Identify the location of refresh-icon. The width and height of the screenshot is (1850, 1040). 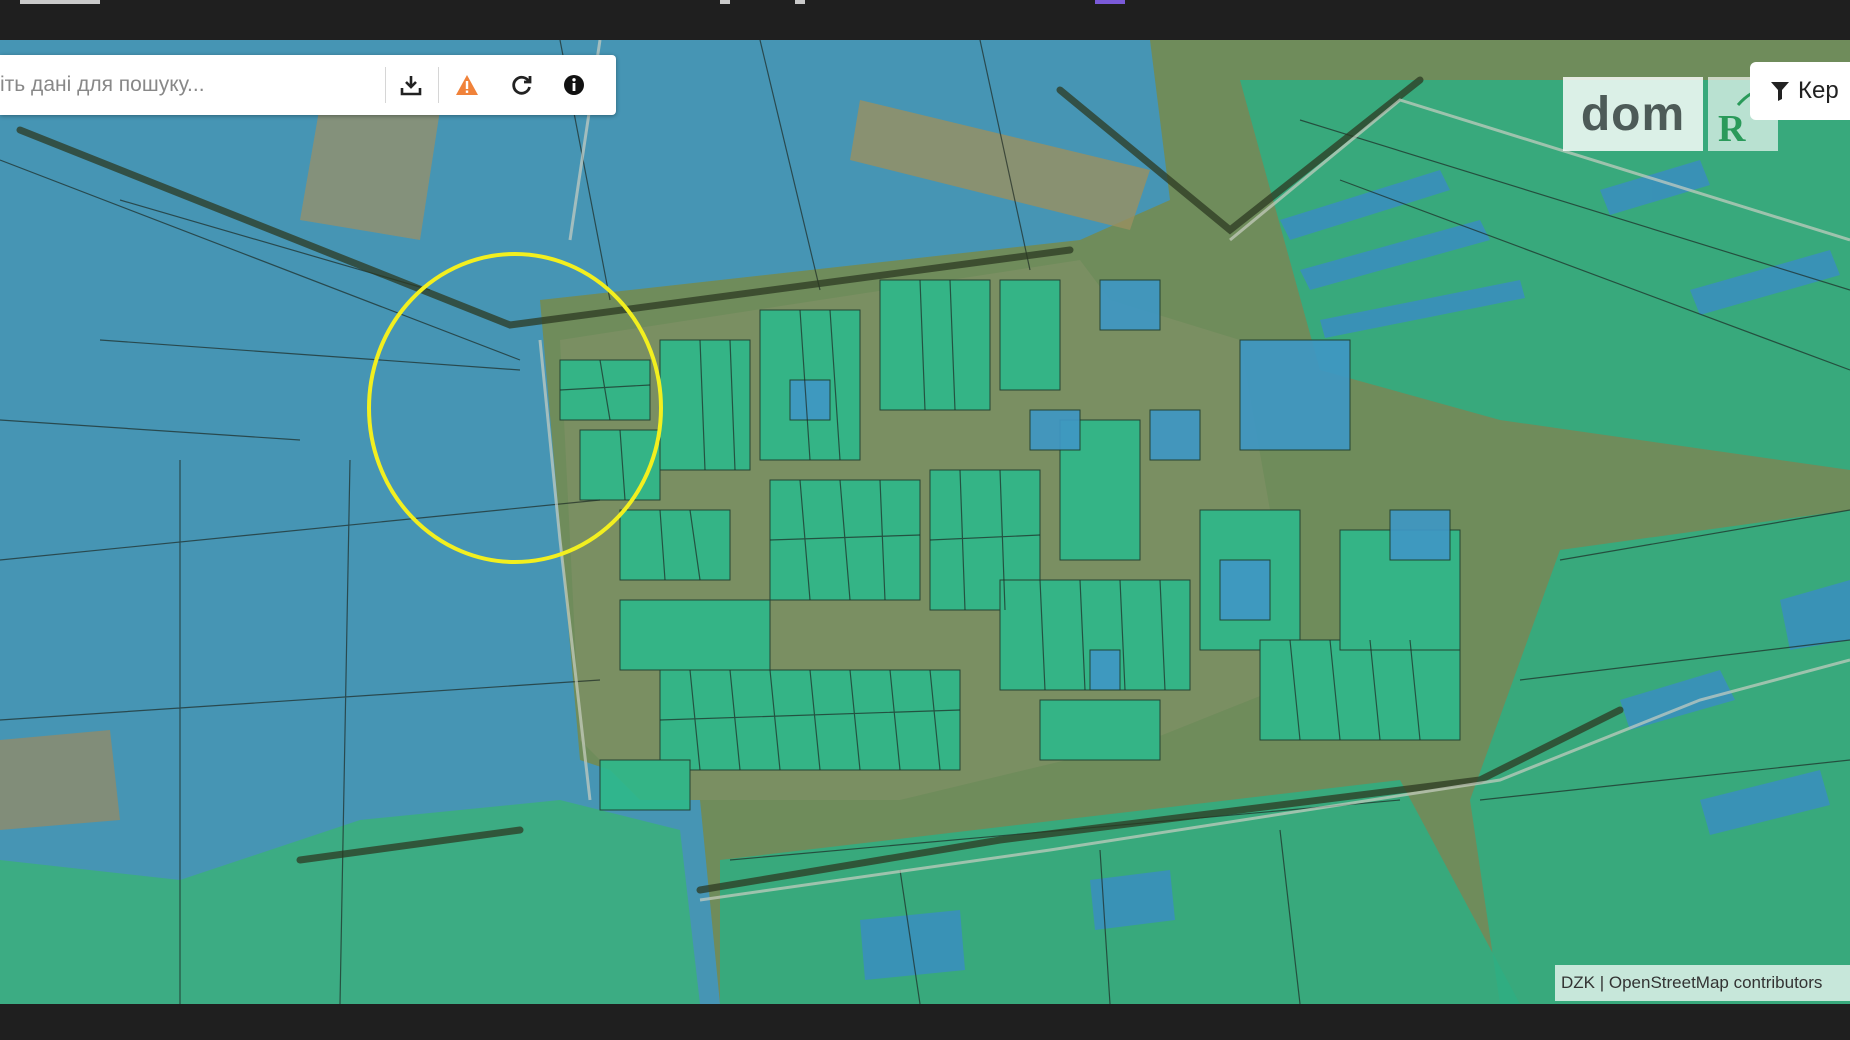
(522, 85).